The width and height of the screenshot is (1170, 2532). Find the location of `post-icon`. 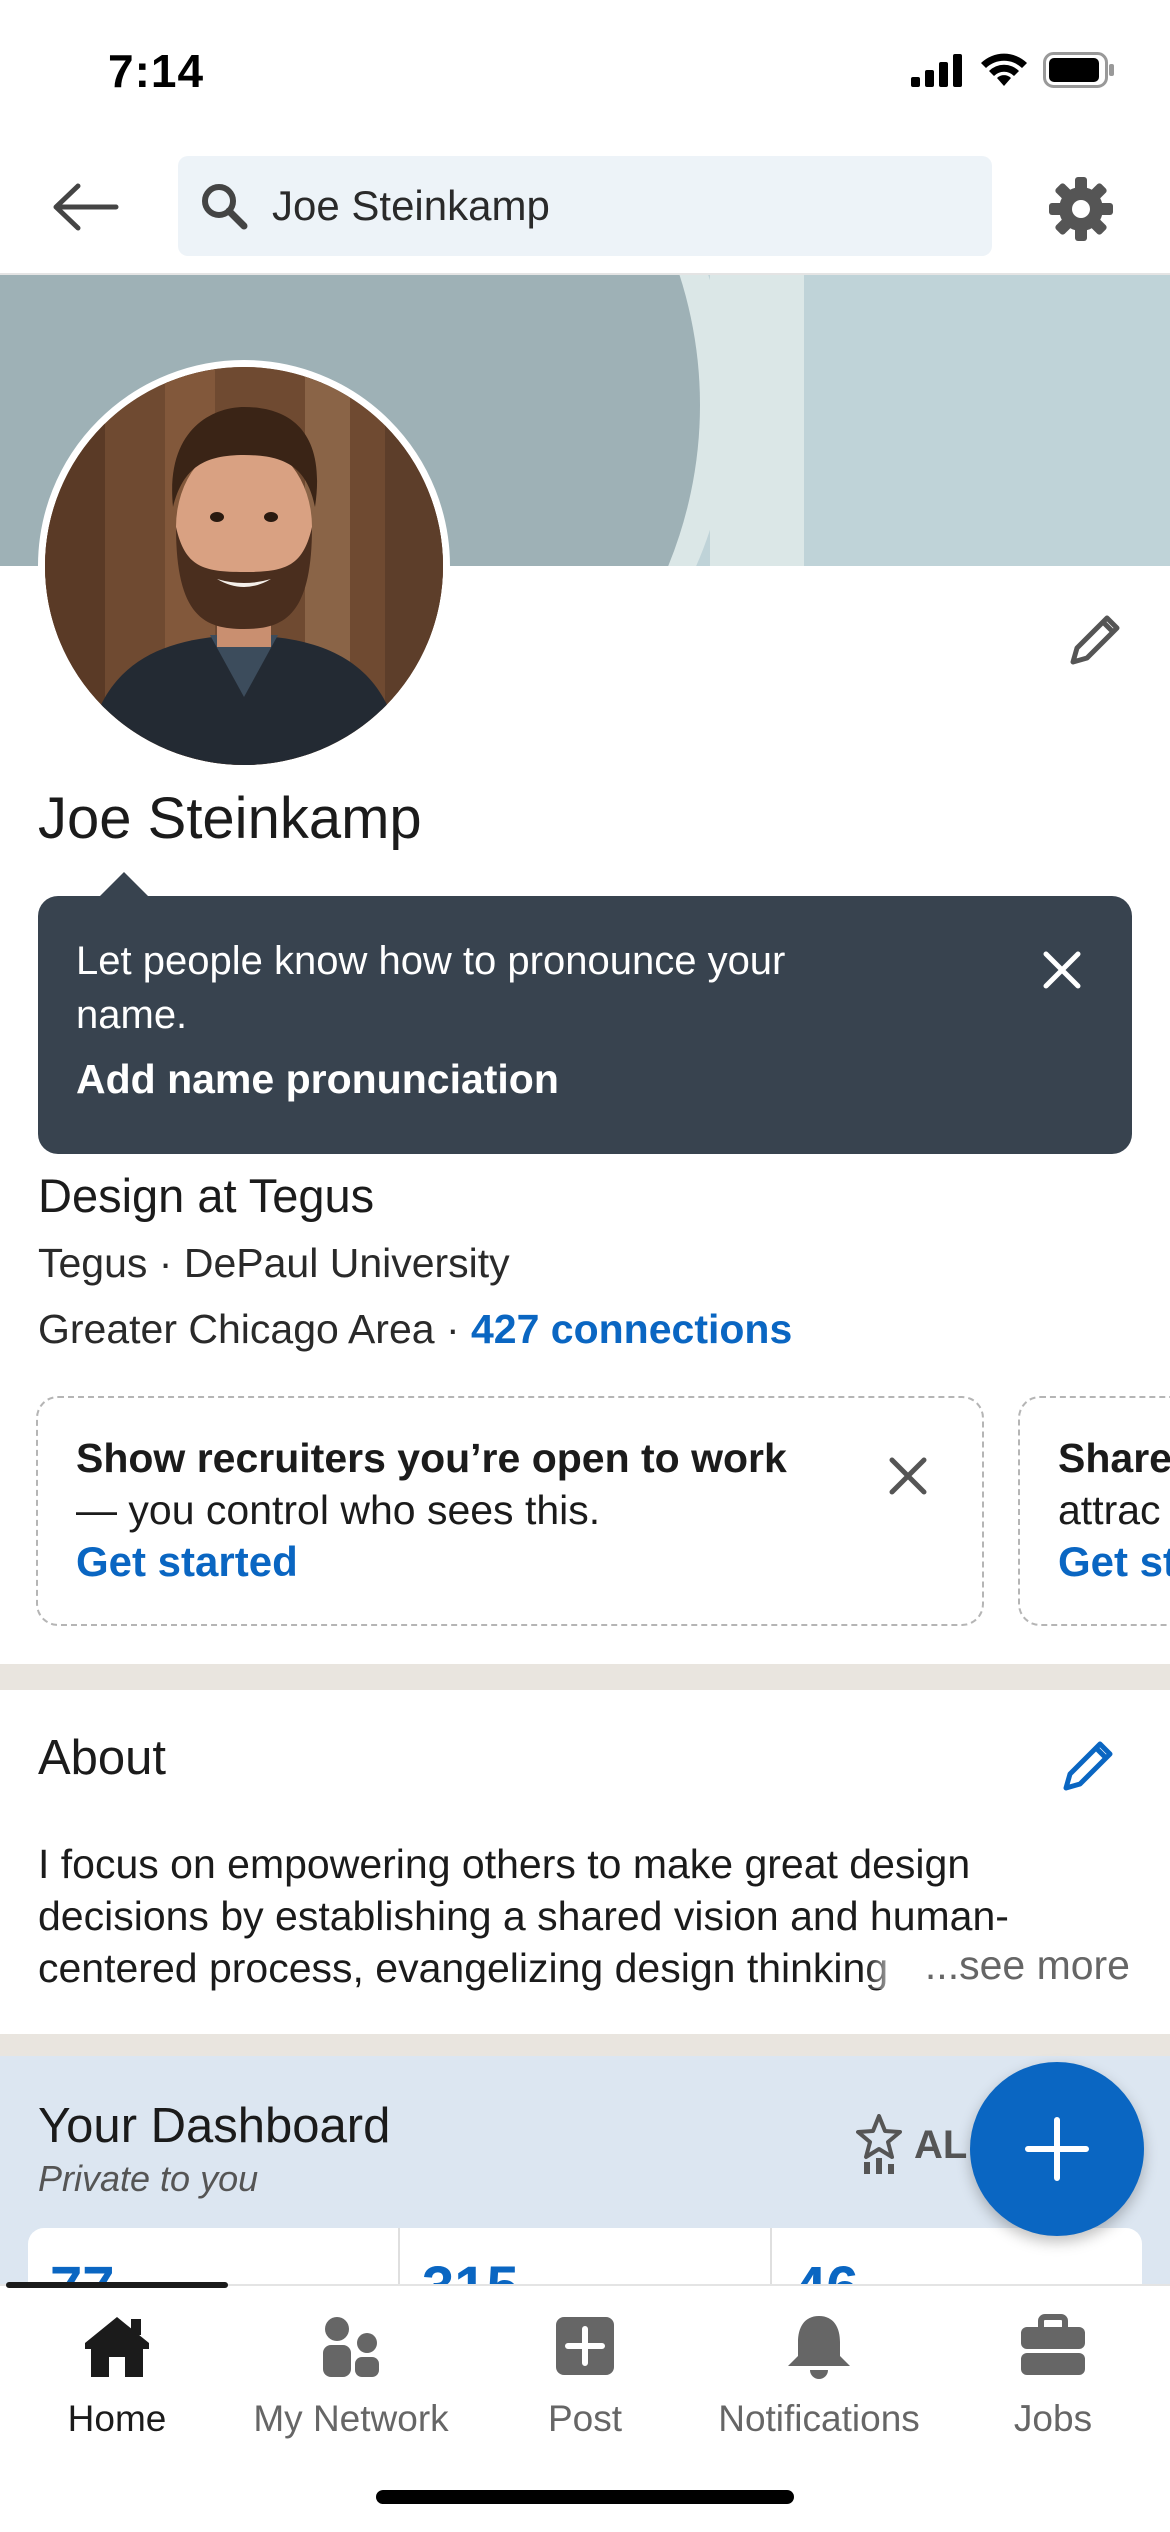

post-icon is located at coordinates (585, 2346).